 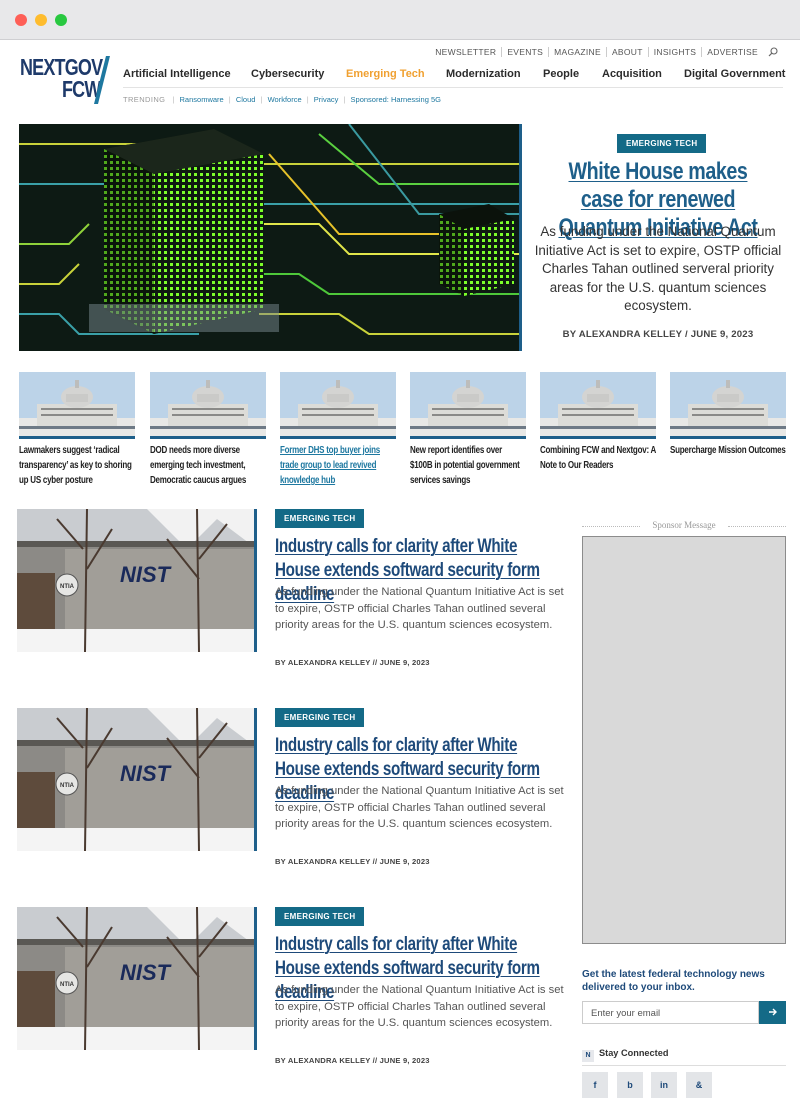 What do you see at coordinates (526, 52) in the screenshot?
I see `utility-link-events: EVENTS` at bounding box center [526, 52].